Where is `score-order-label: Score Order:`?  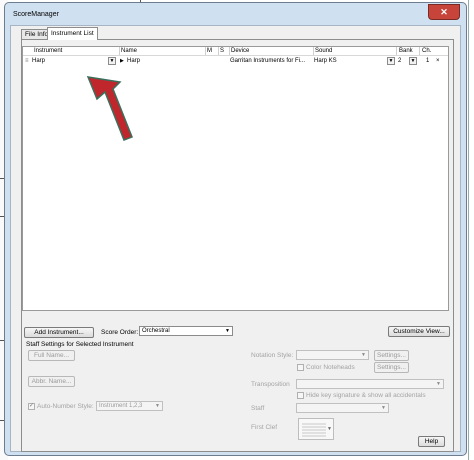 score-order-label: Score Order: is located at coordinates (120, 332).